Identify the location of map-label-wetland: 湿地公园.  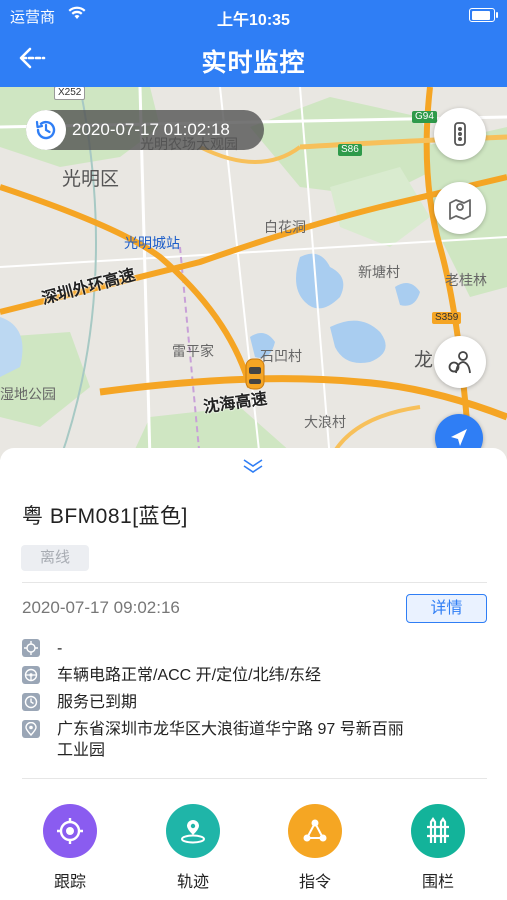
(28, 394).